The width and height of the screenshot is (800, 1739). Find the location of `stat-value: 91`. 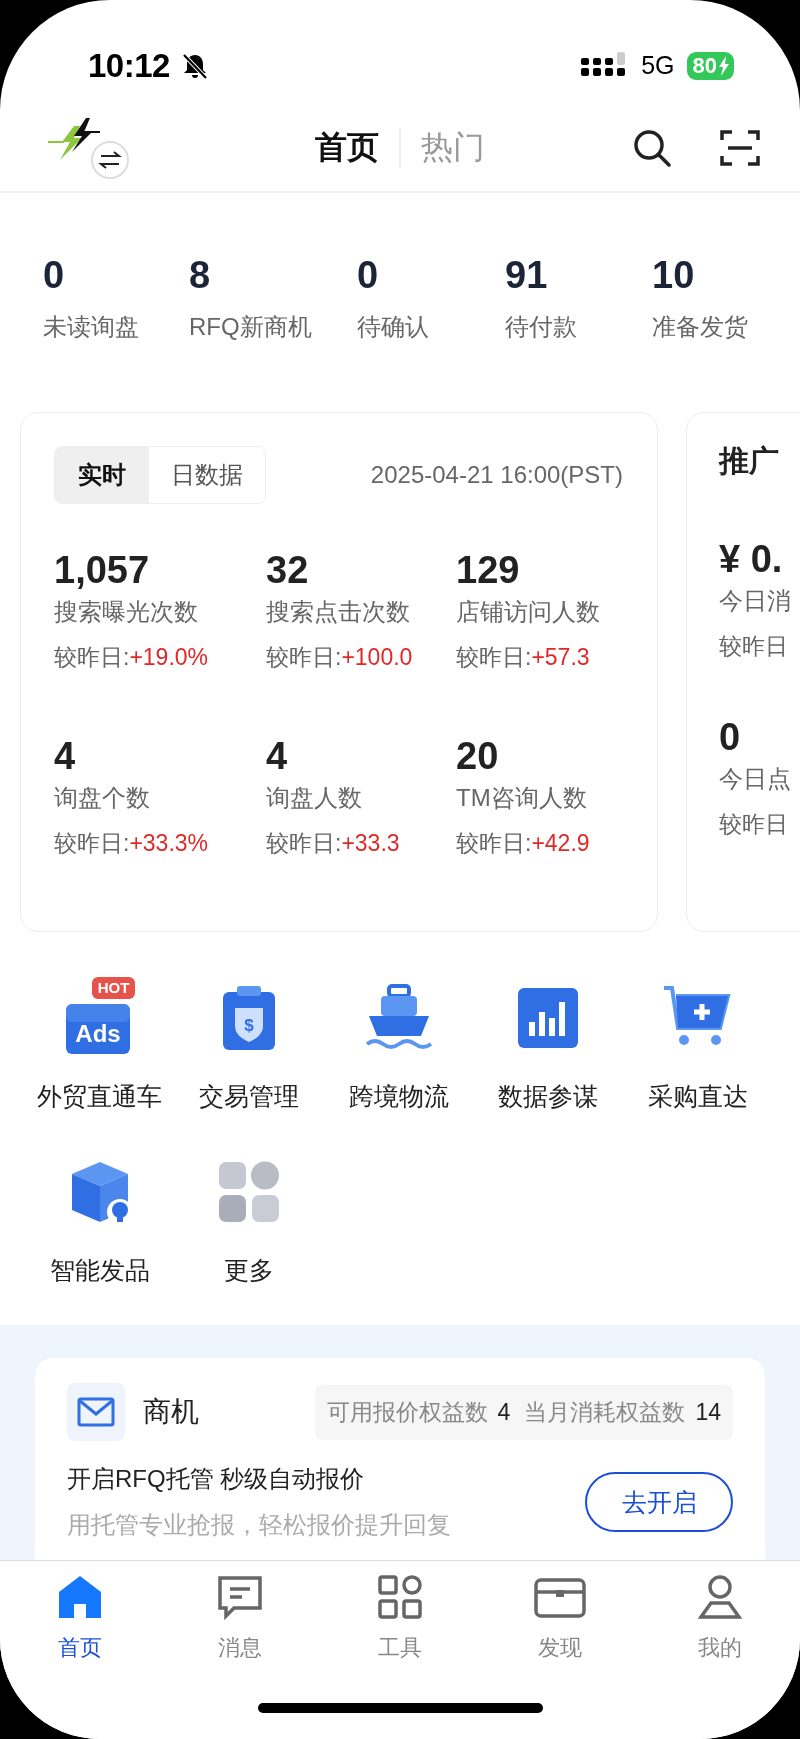

stat-value: 91 is located at coordinates (527, 275).